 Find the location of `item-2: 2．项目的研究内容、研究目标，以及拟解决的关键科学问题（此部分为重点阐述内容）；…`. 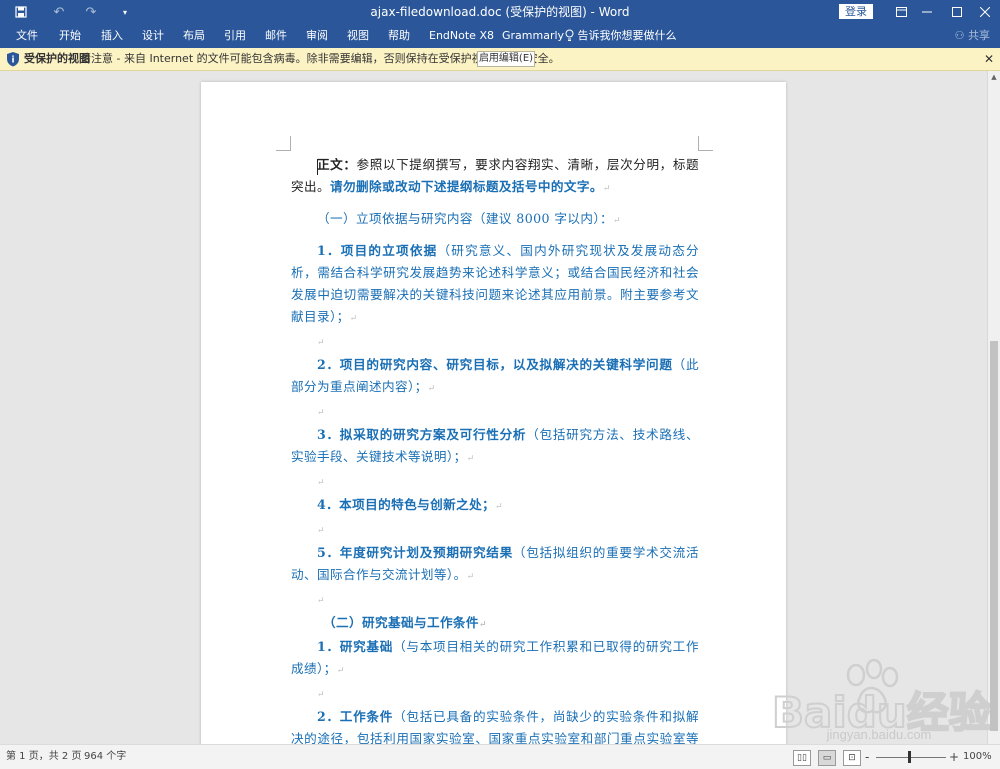

item-2: 2．项目的研究内容、研究目标，以及拟解决的关键科学问题（此部分为重点阐述内容）；… is located at coordinates (495, 377).